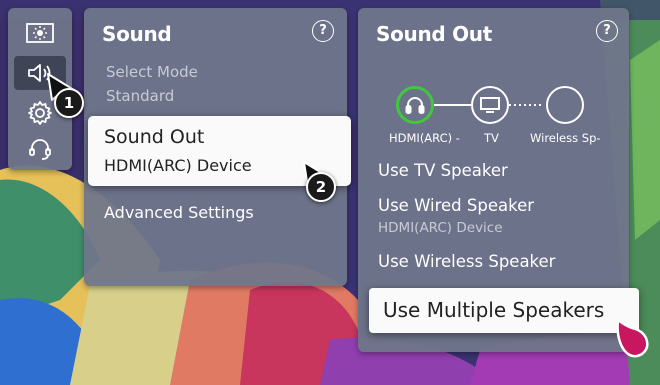 This screenshot has width=660, height=385. What do you see at coordinates (565, 105) in the screenshot?
I see `device-node-wireless` at bounding box center [565, 105].